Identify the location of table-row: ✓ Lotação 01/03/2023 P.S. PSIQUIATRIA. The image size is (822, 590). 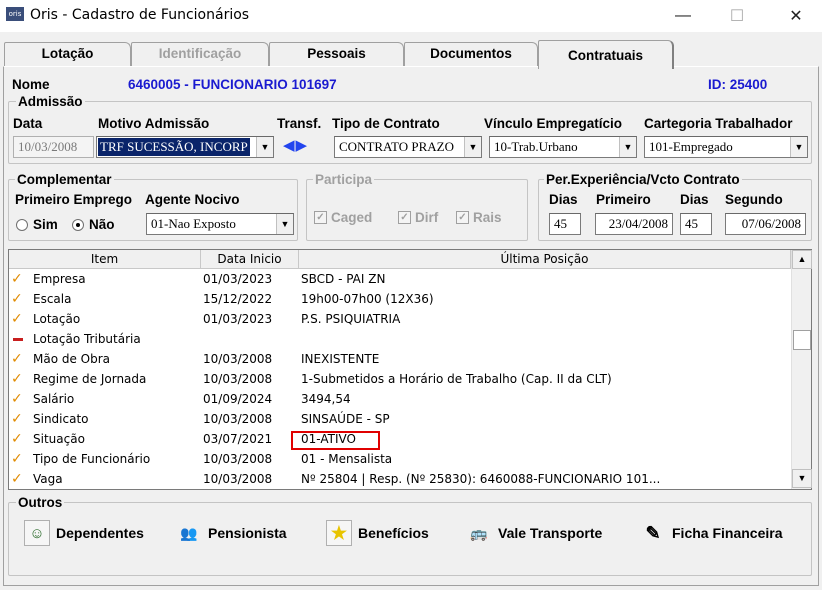
(401, 319).